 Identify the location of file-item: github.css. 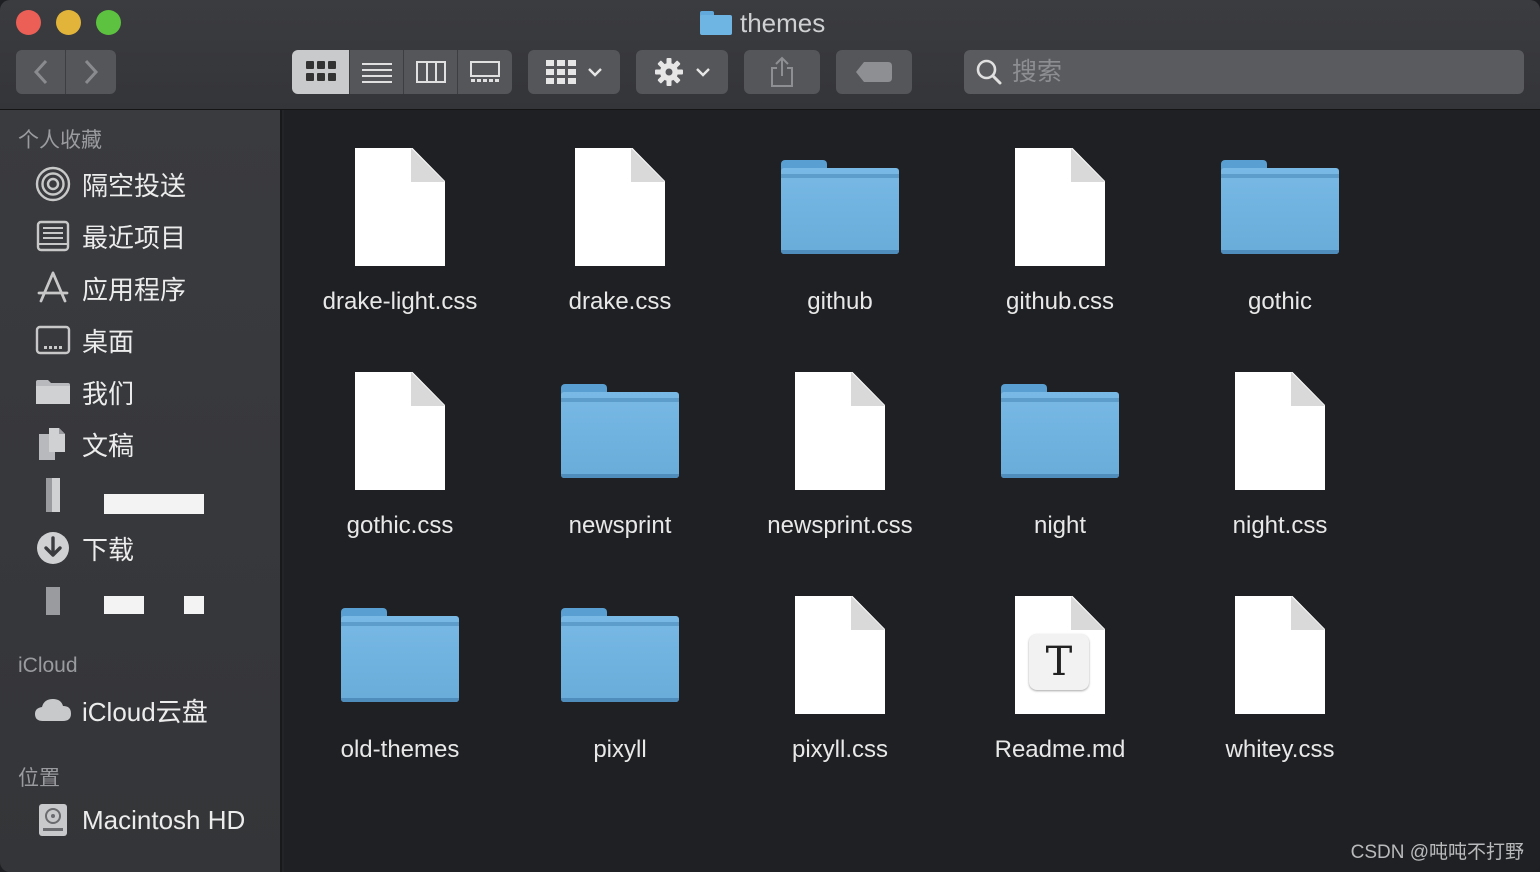
(1060, 222).